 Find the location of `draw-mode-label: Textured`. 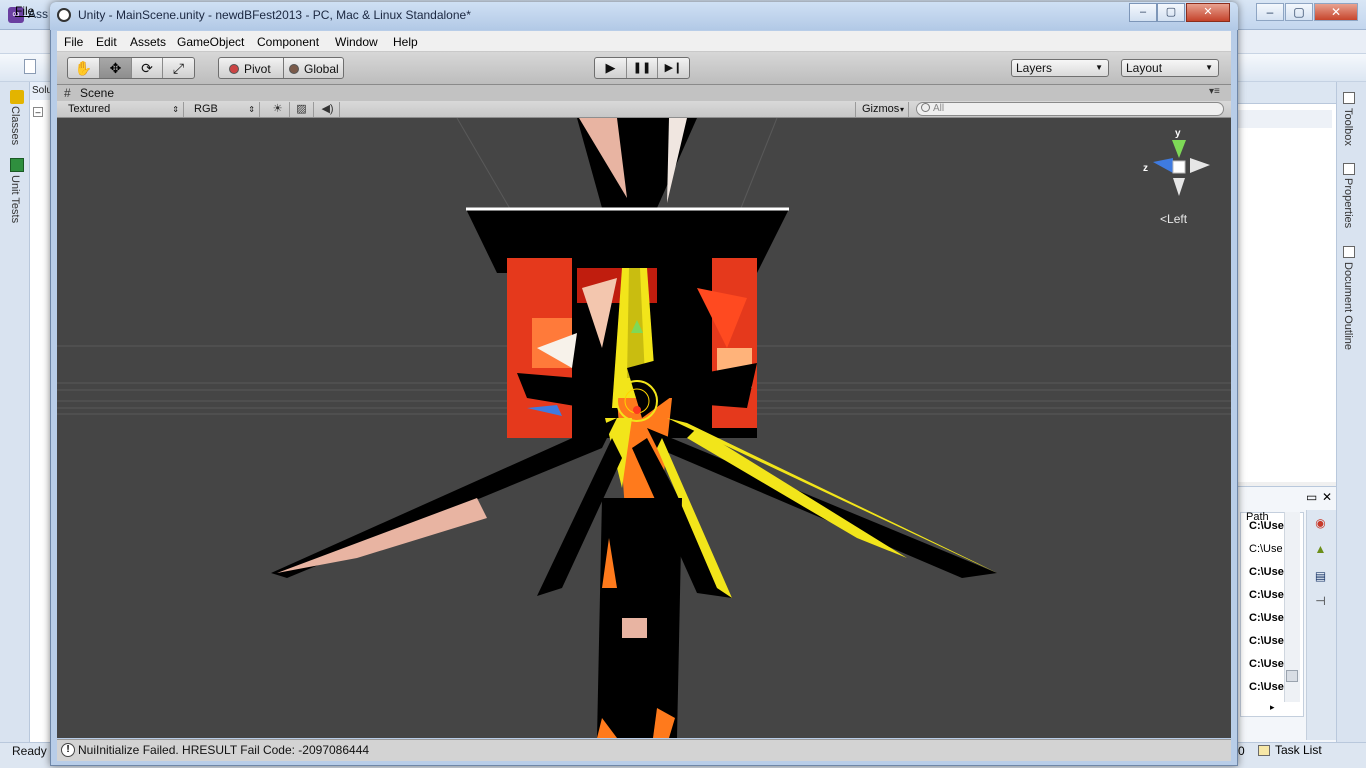

draw-mode-label: Textured is located at coordinates (89, 109).